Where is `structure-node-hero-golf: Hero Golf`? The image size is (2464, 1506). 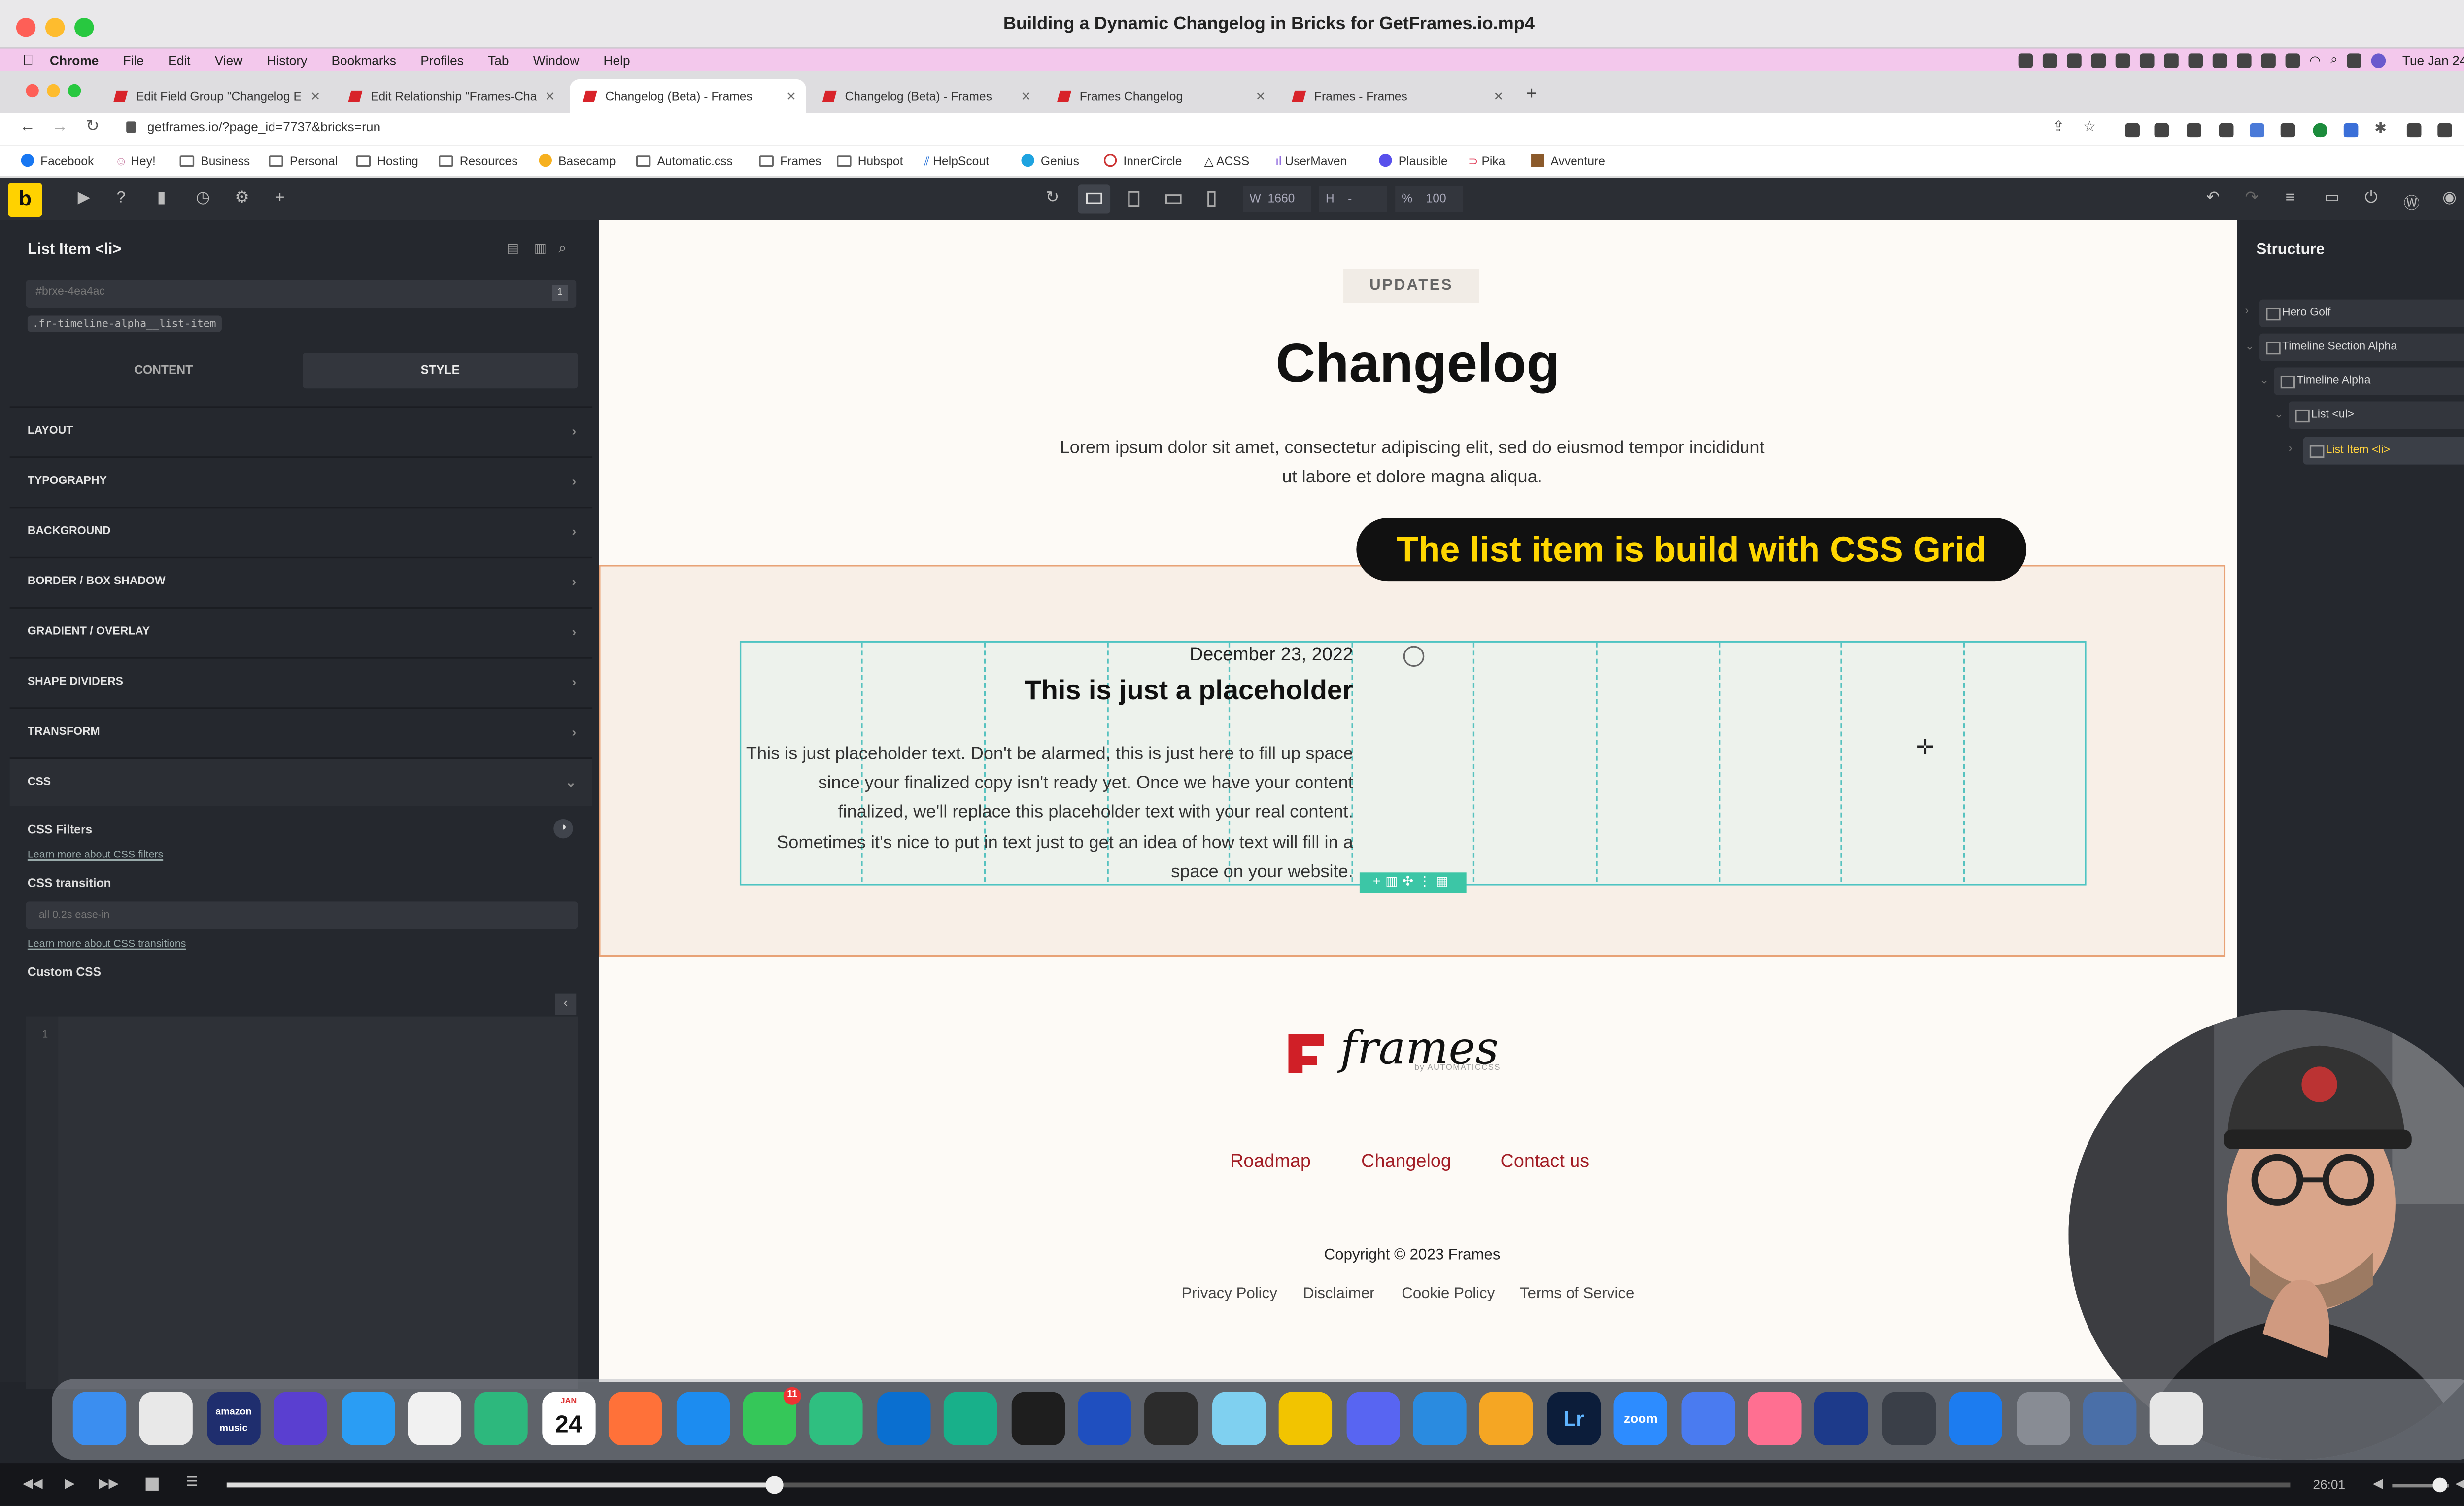
structure-node-hero-golf: Hero Golf is located at coordinates (2361, 313).